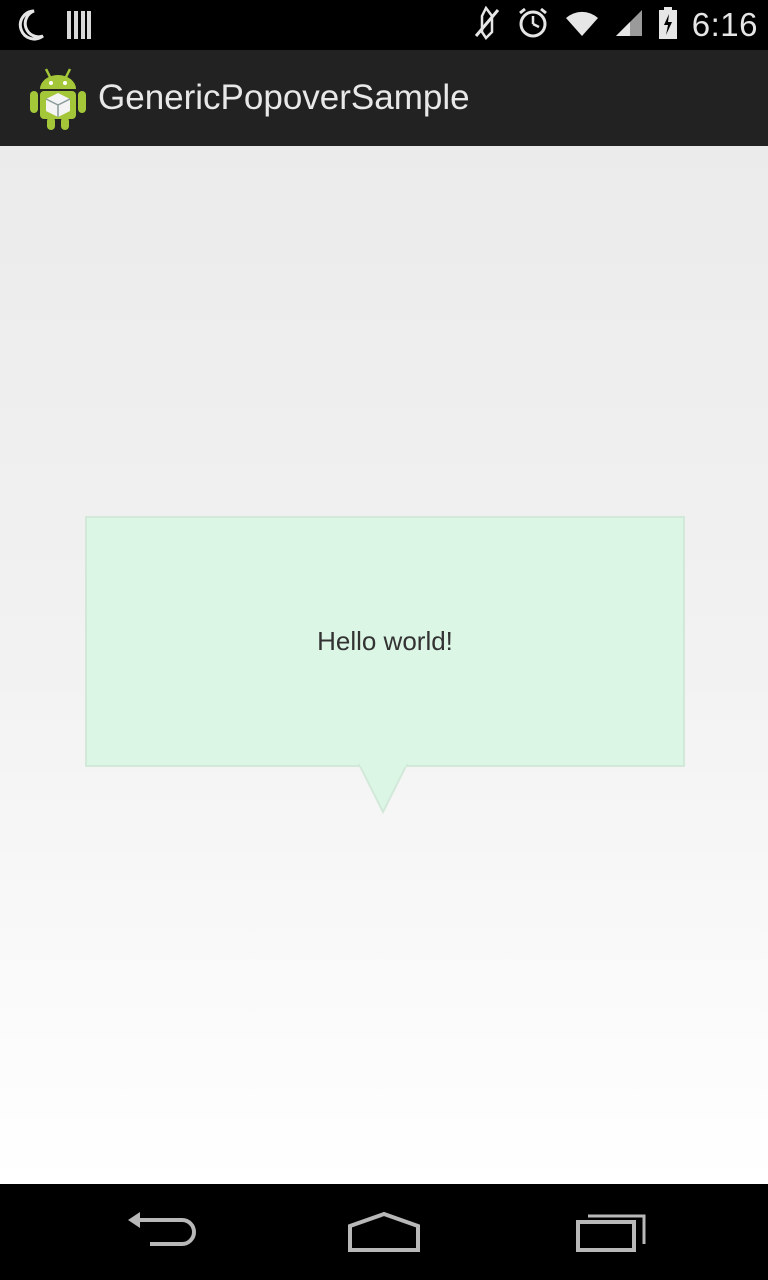 Image resolution: width=768 pixels, height=1280 pixels. I want to click on action-bar: GenericPopoverSample, so click(384, 99).